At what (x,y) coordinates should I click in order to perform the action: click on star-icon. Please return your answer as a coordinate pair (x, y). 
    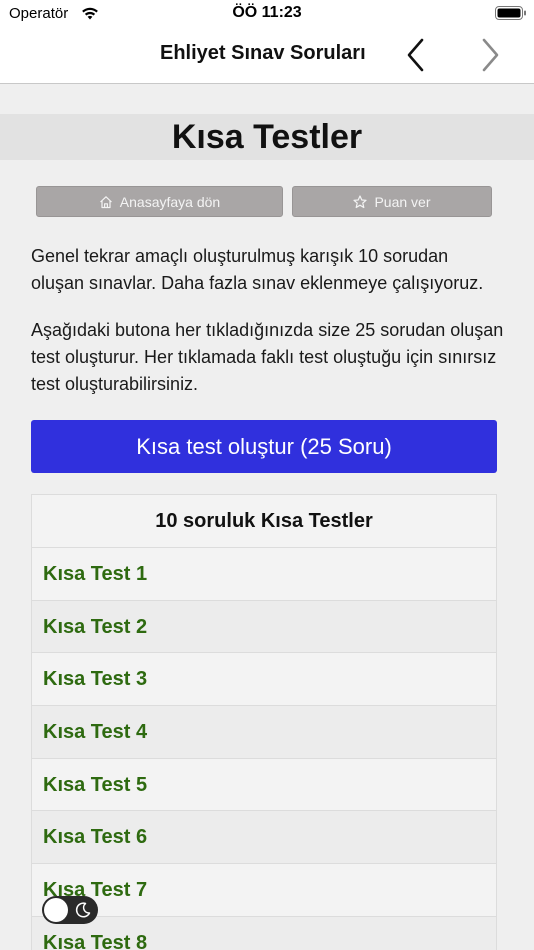
    Looking at the image, I should click on (360, 201).